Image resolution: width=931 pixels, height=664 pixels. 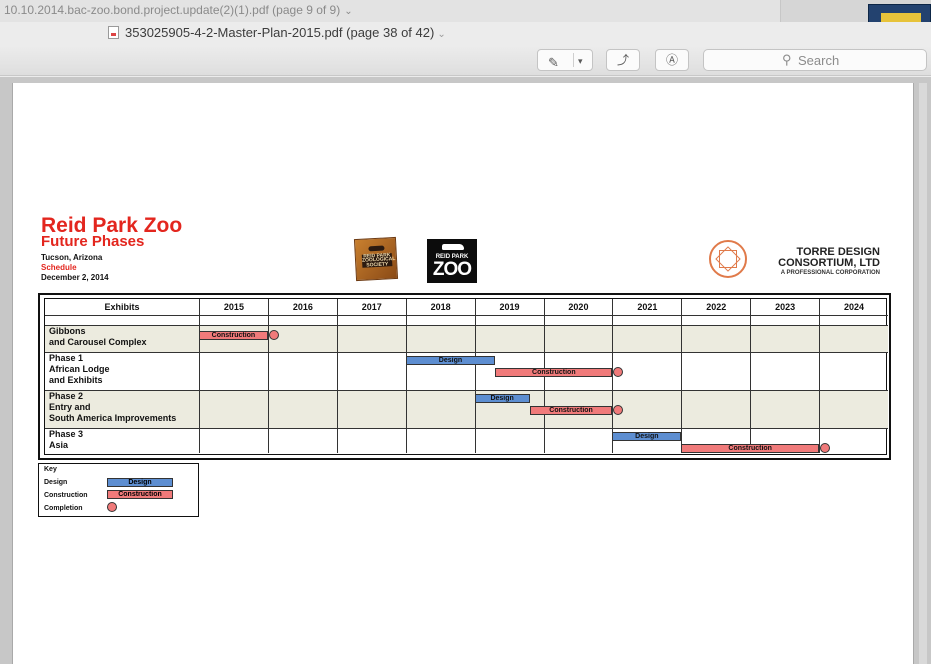 I want to click on year-header: 2019, so click(x=509, y=307).